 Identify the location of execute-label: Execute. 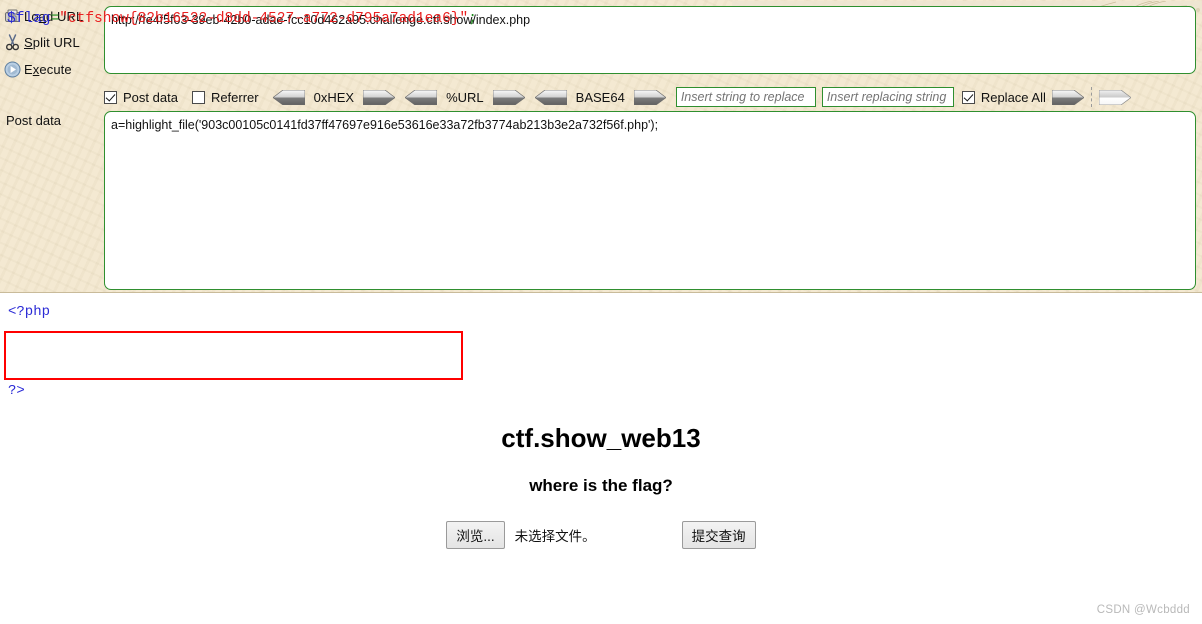
(48, 69).